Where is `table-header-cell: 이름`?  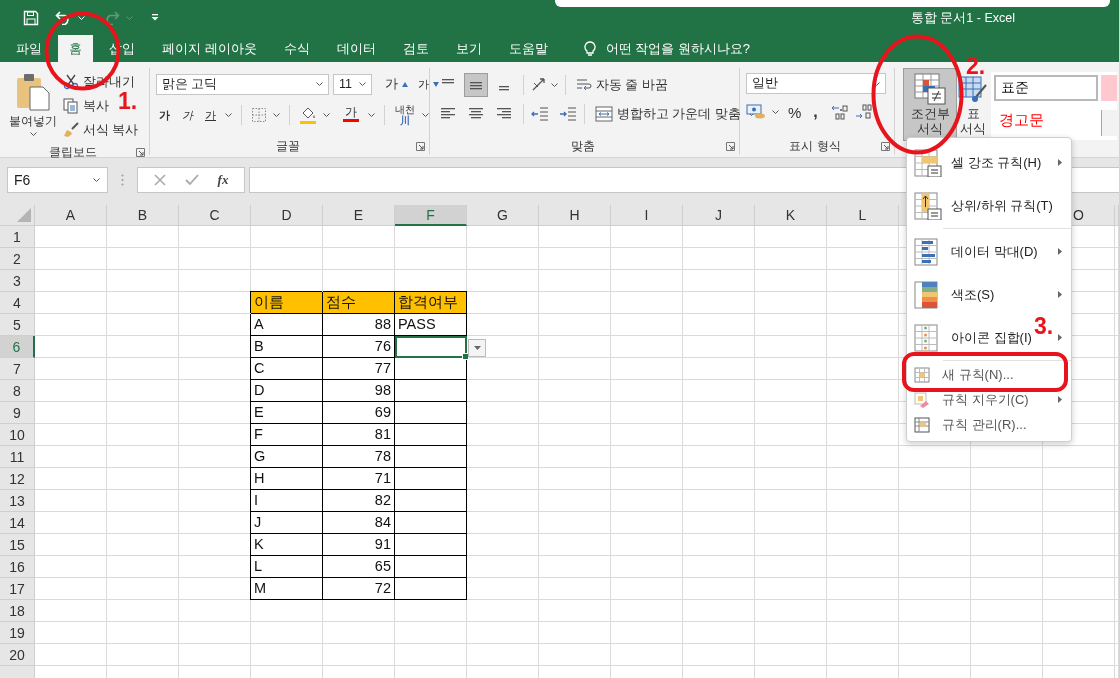 table-header-cell: 이름 is located at coordinates (287, 303).